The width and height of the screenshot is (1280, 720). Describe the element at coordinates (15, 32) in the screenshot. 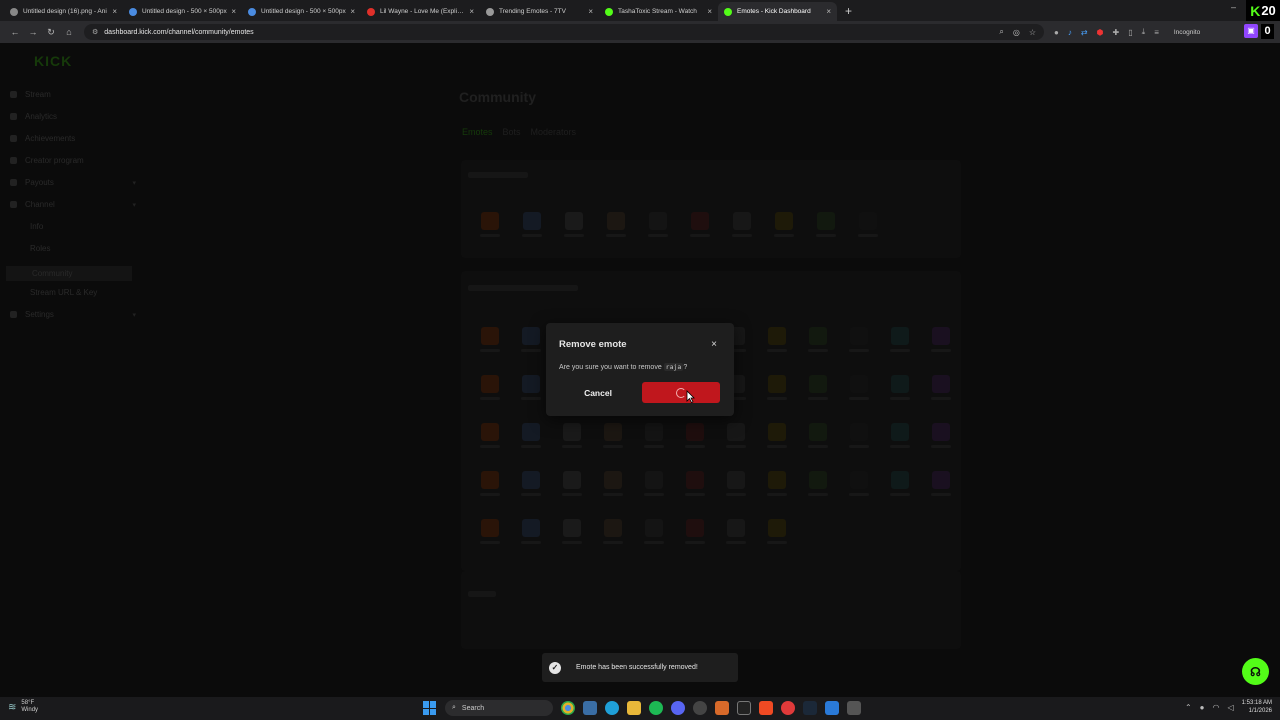

I see `back-icon: ←` at that location.